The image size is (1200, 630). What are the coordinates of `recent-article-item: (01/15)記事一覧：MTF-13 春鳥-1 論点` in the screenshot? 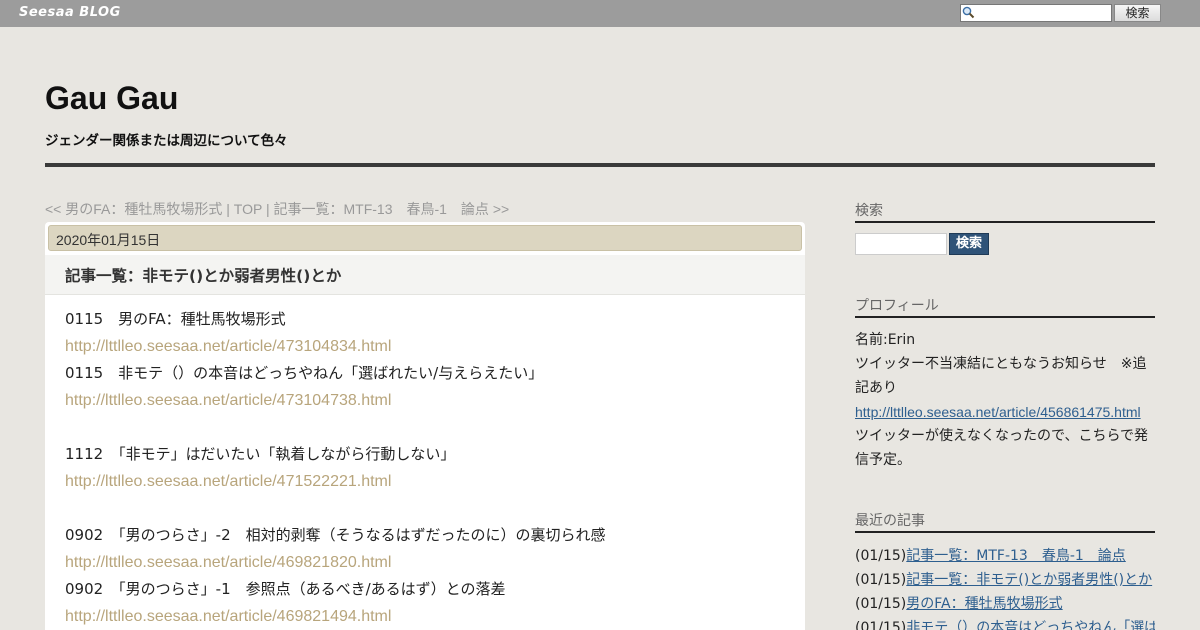 It's located at (1005, 556).